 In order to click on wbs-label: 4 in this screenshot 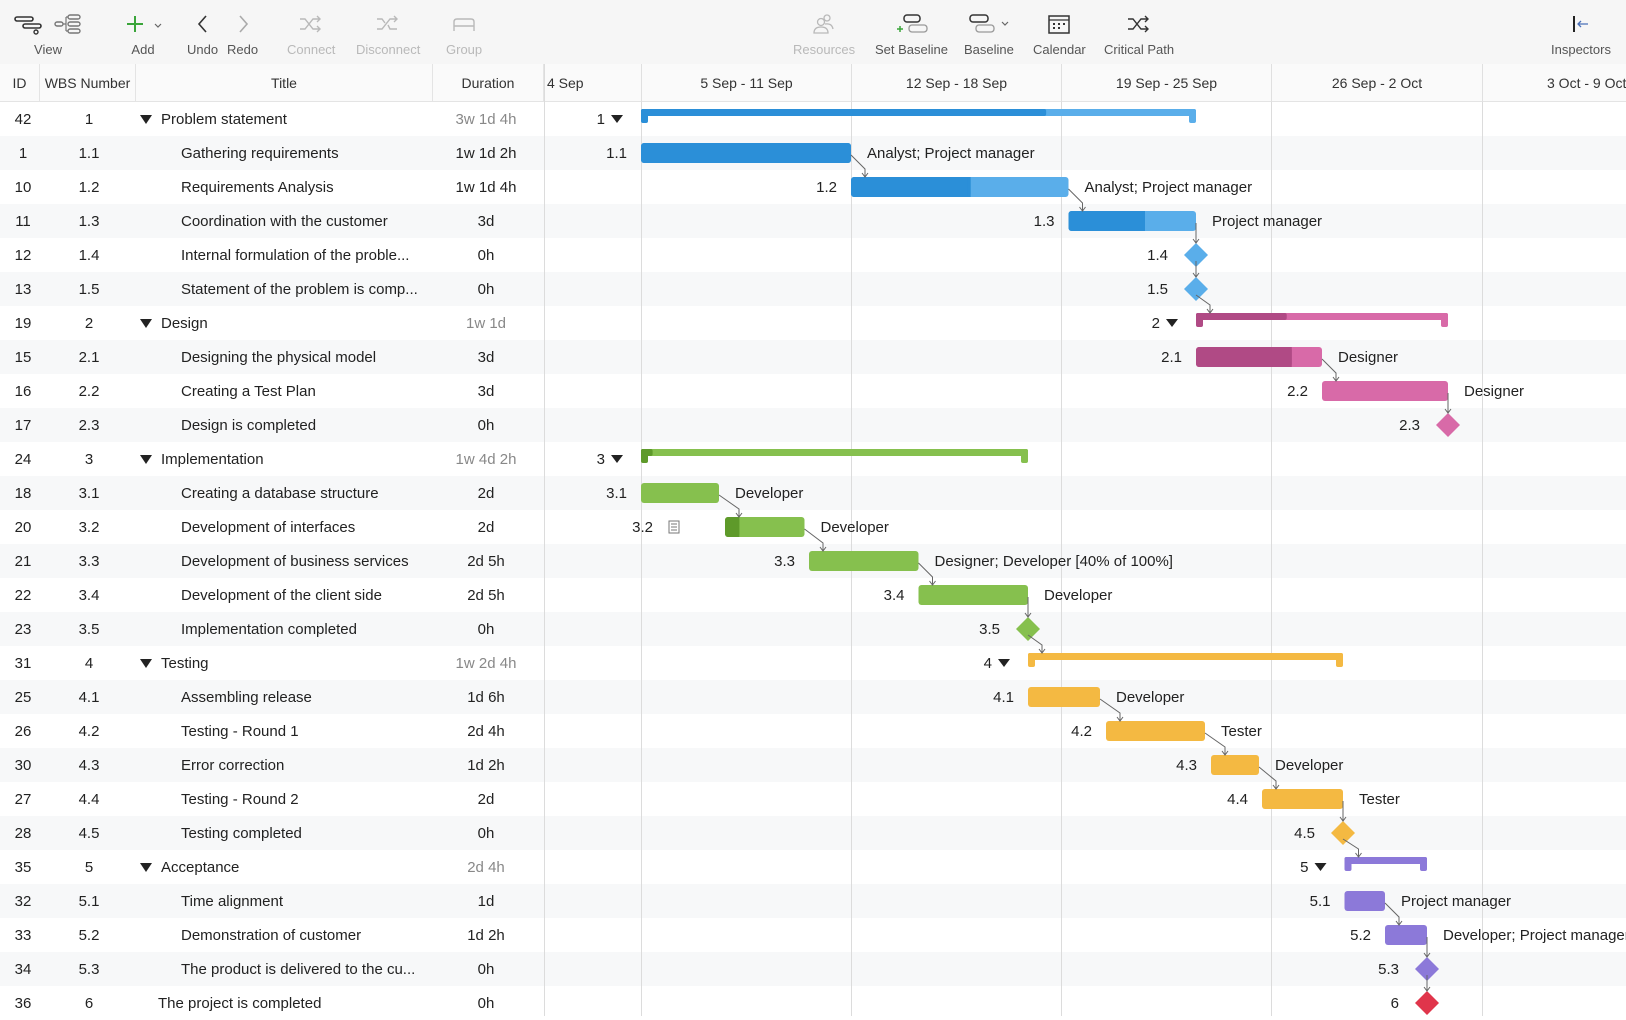, I will do `click(988, 663)`.